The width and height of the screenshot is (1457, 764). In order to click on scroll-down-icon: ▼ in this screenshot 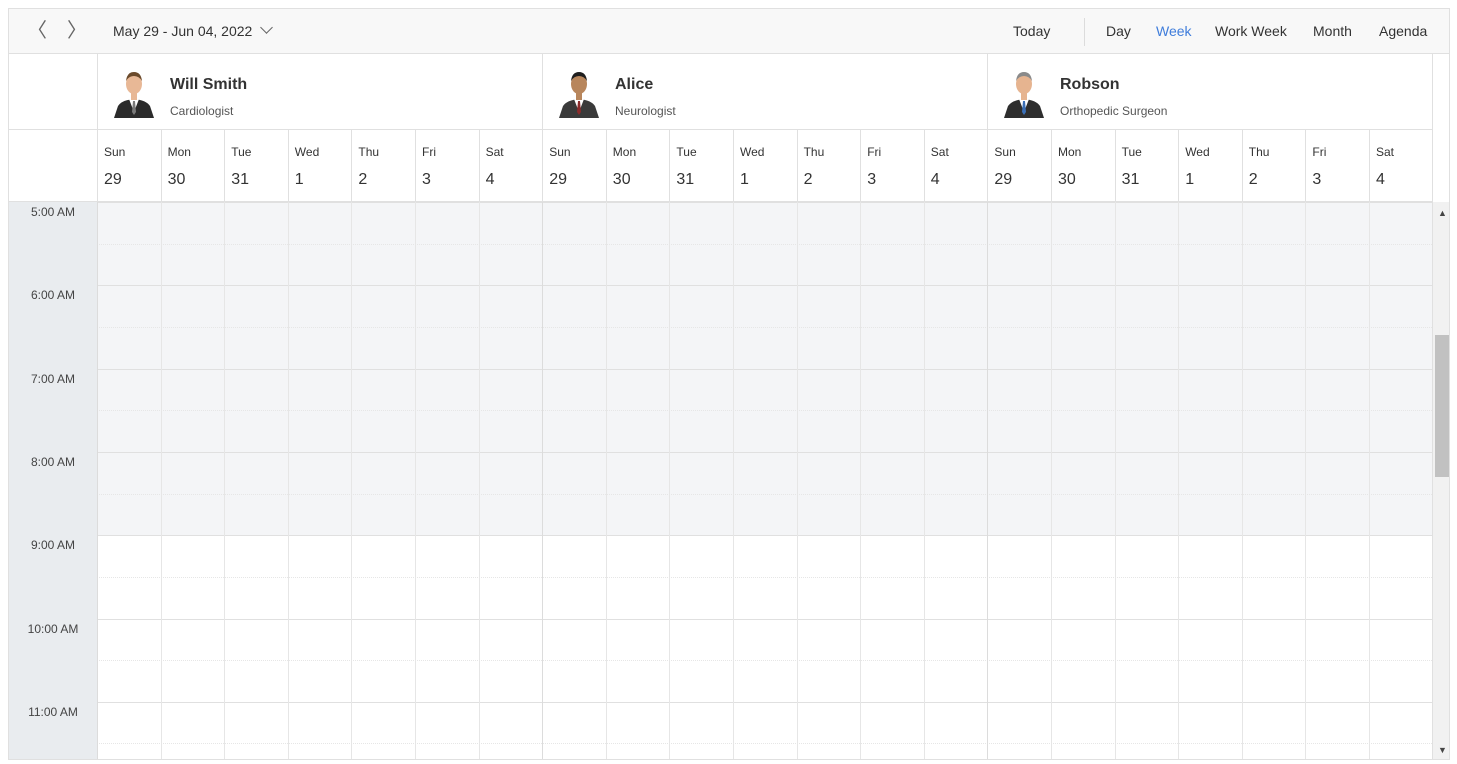, I will do `click(1441, 750)`.